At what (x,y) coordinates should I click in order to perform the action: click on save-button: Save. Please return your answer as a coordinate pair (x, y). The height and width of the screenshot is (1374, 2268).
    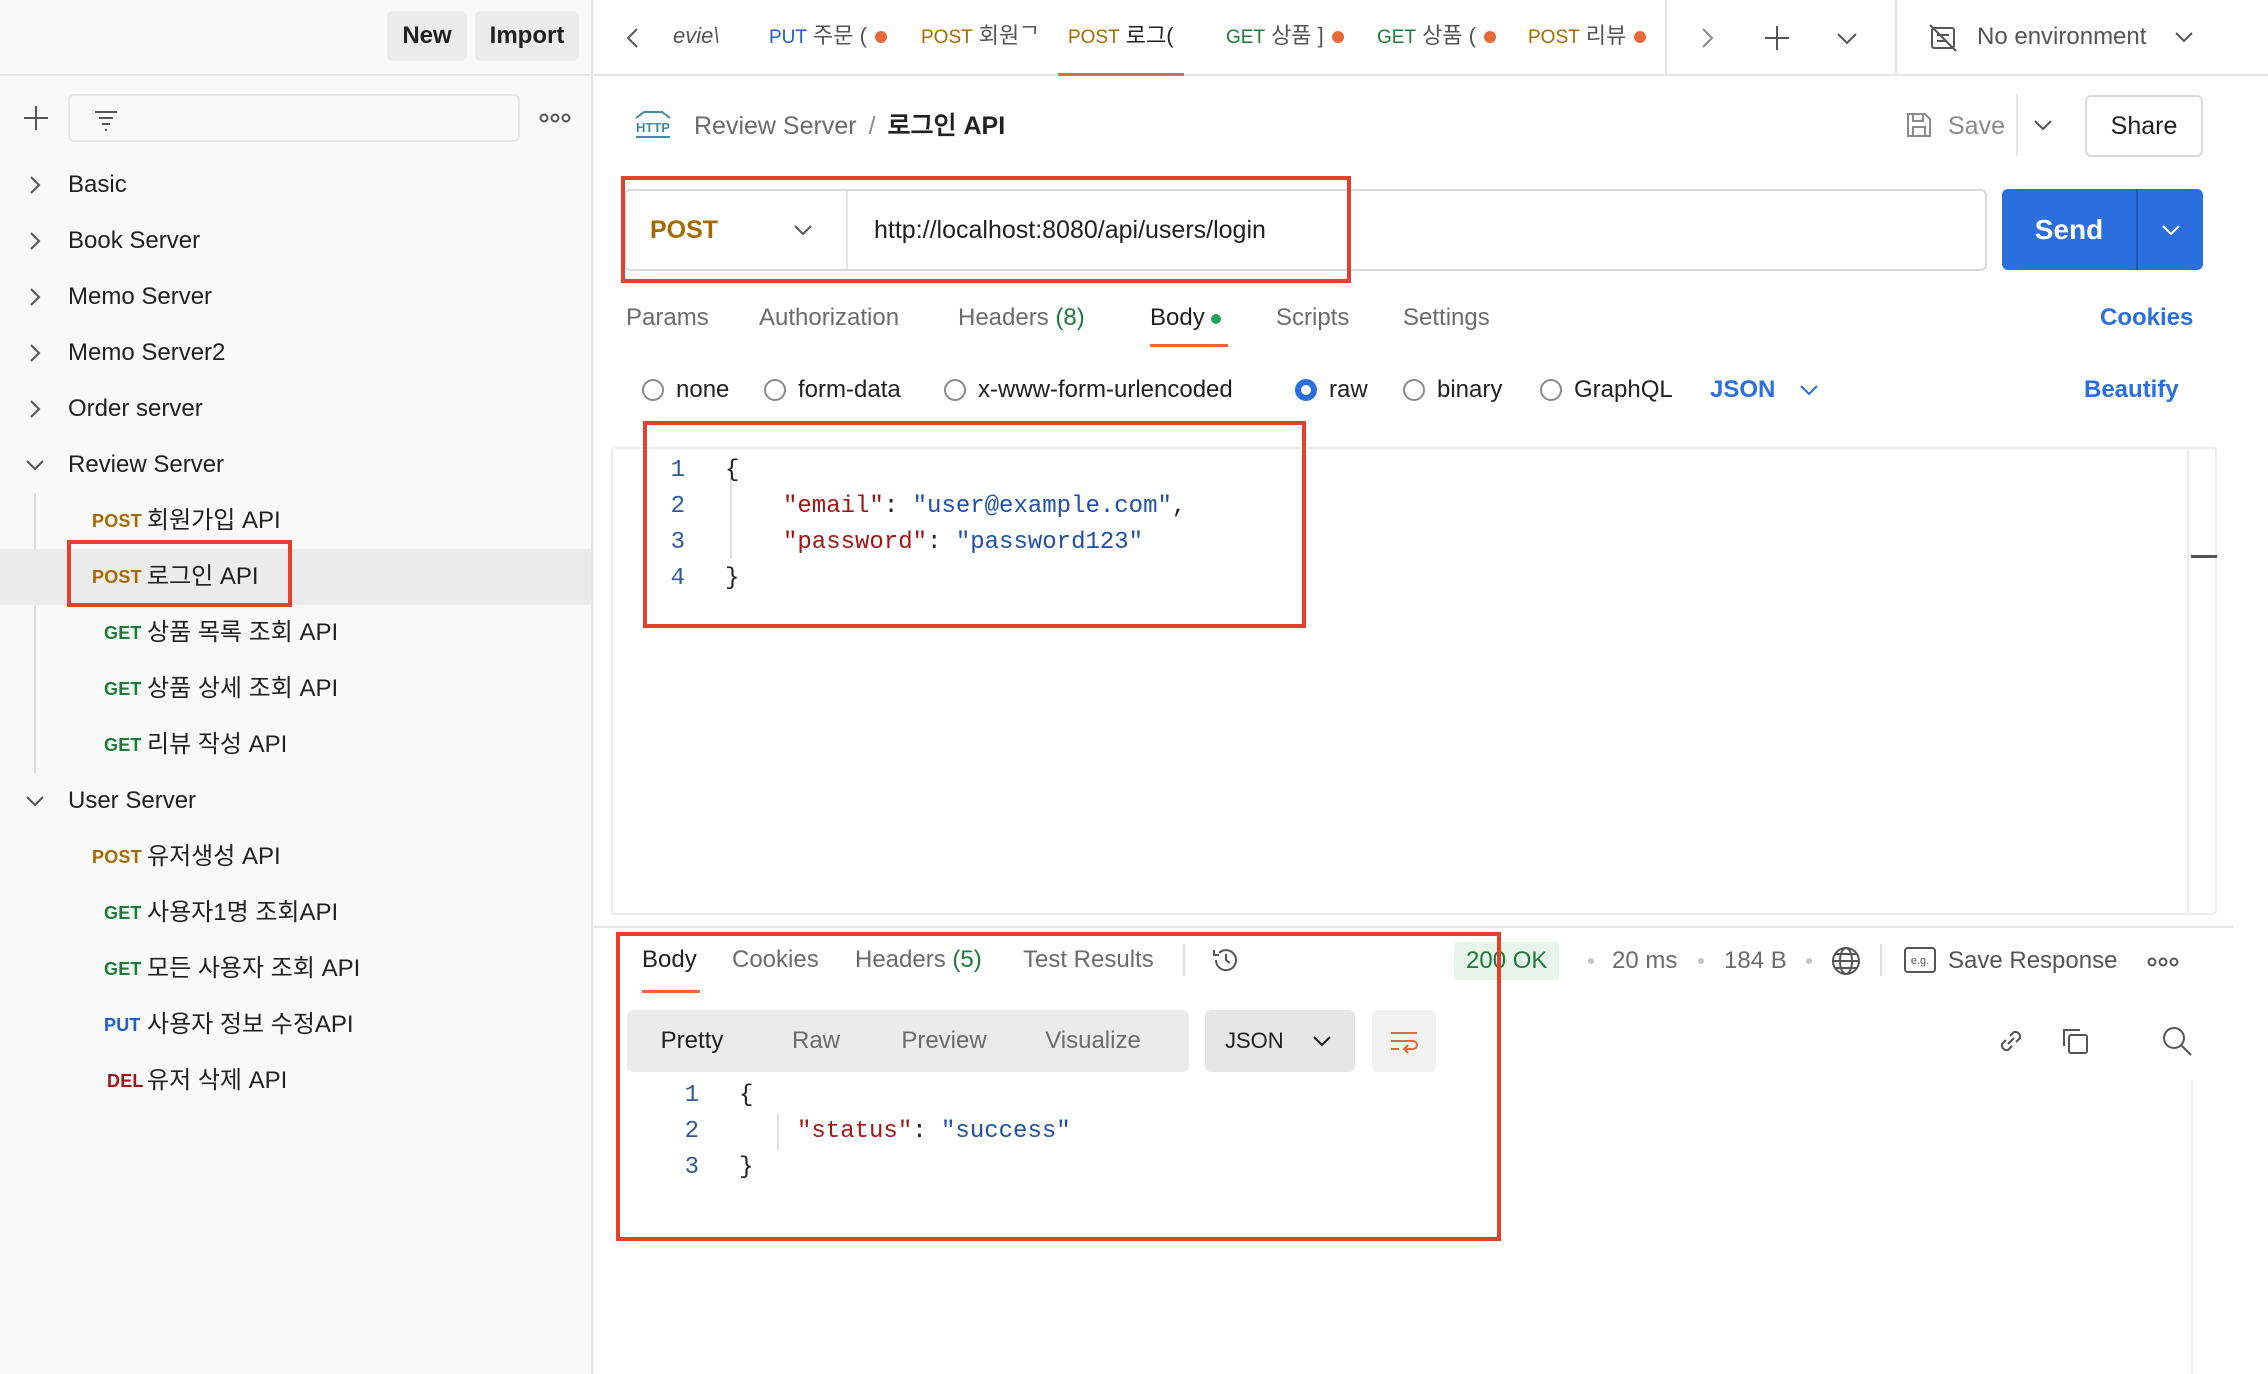
    Looking at the image, I should click on (1976, 126).